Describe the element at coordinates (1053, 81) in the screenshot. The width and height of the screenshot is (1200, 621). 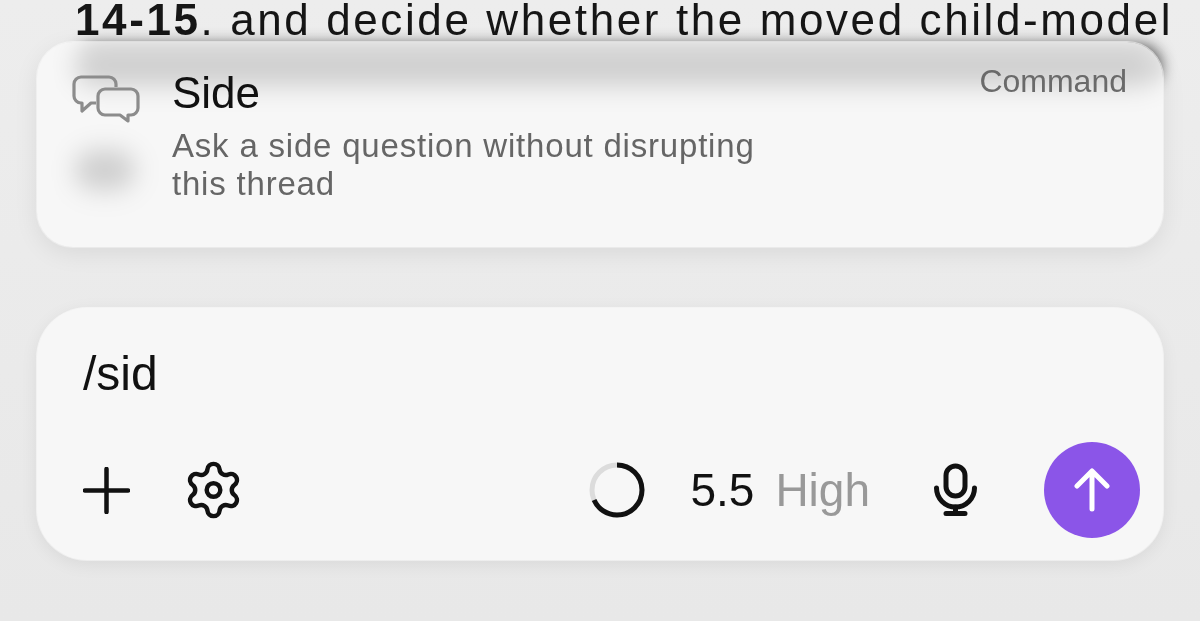
I see `command-type-label: Command` at that location.